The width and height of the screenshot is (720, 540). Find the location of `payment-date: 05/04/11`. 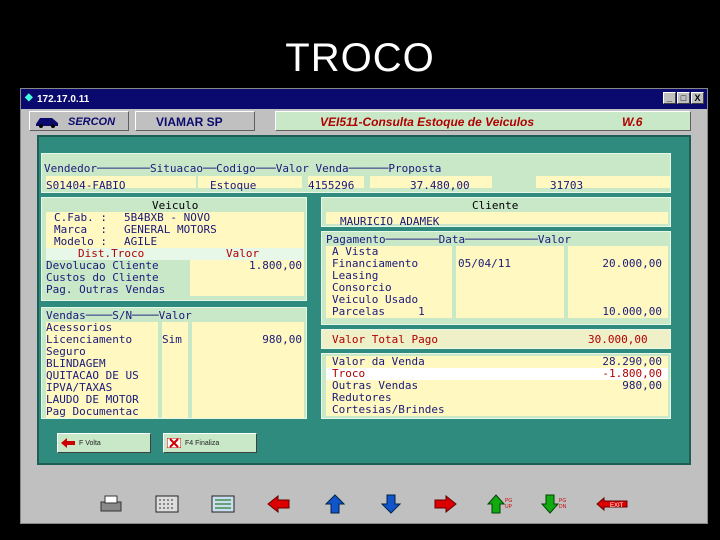

payment-date: 05/04/11 is located at coordinates (484, 264).